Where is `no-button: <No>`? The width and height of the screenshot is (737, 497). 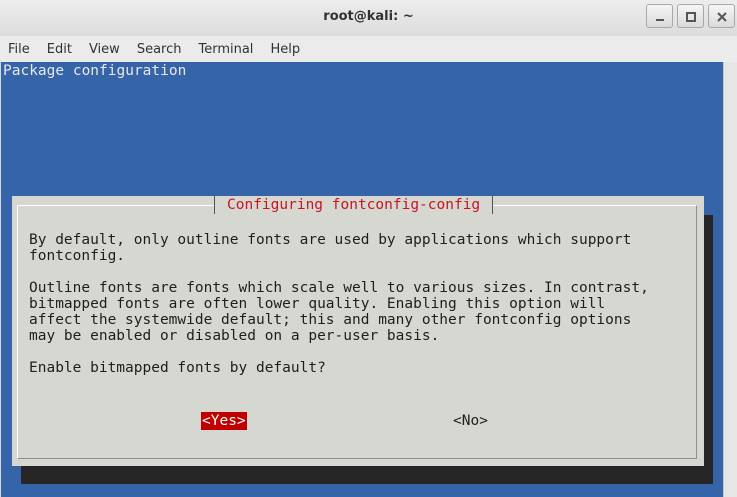
no-button: <No> is located at coordinates (470, 421).